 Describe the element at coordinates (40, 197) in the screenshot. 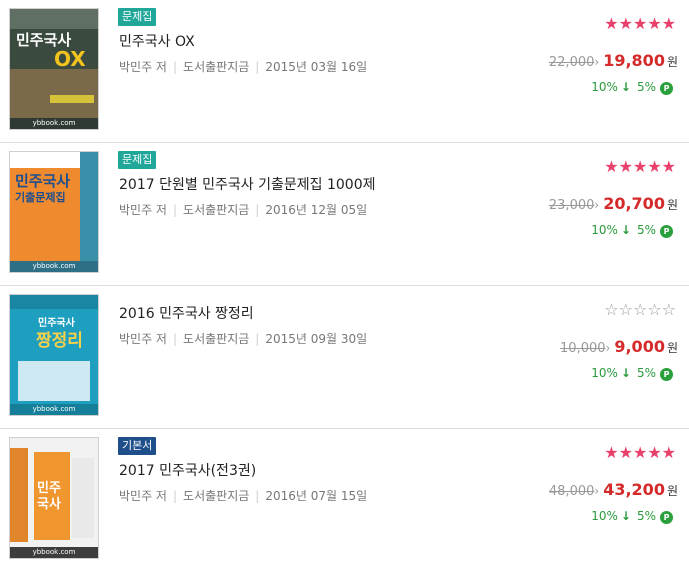

I see `cover-subtitle: 기출문제집` at that location.